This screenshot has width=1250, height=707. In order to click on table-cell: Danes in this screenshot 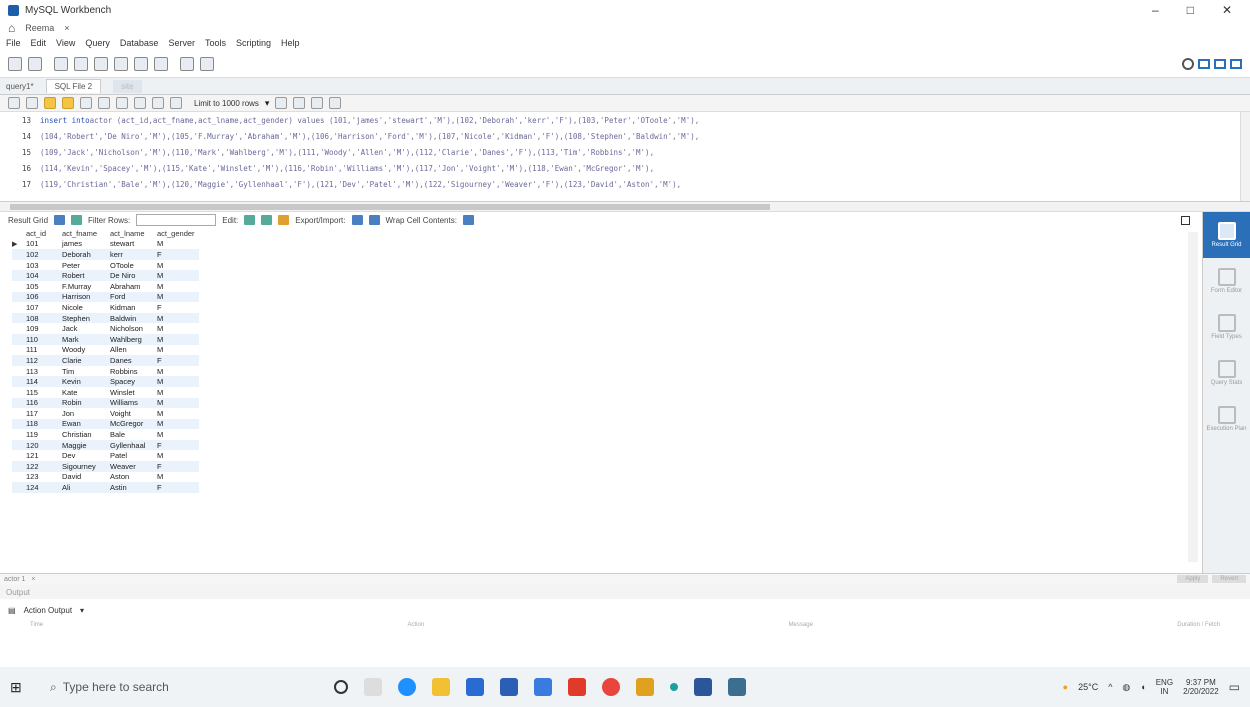, I will do `click(129, 360)`.